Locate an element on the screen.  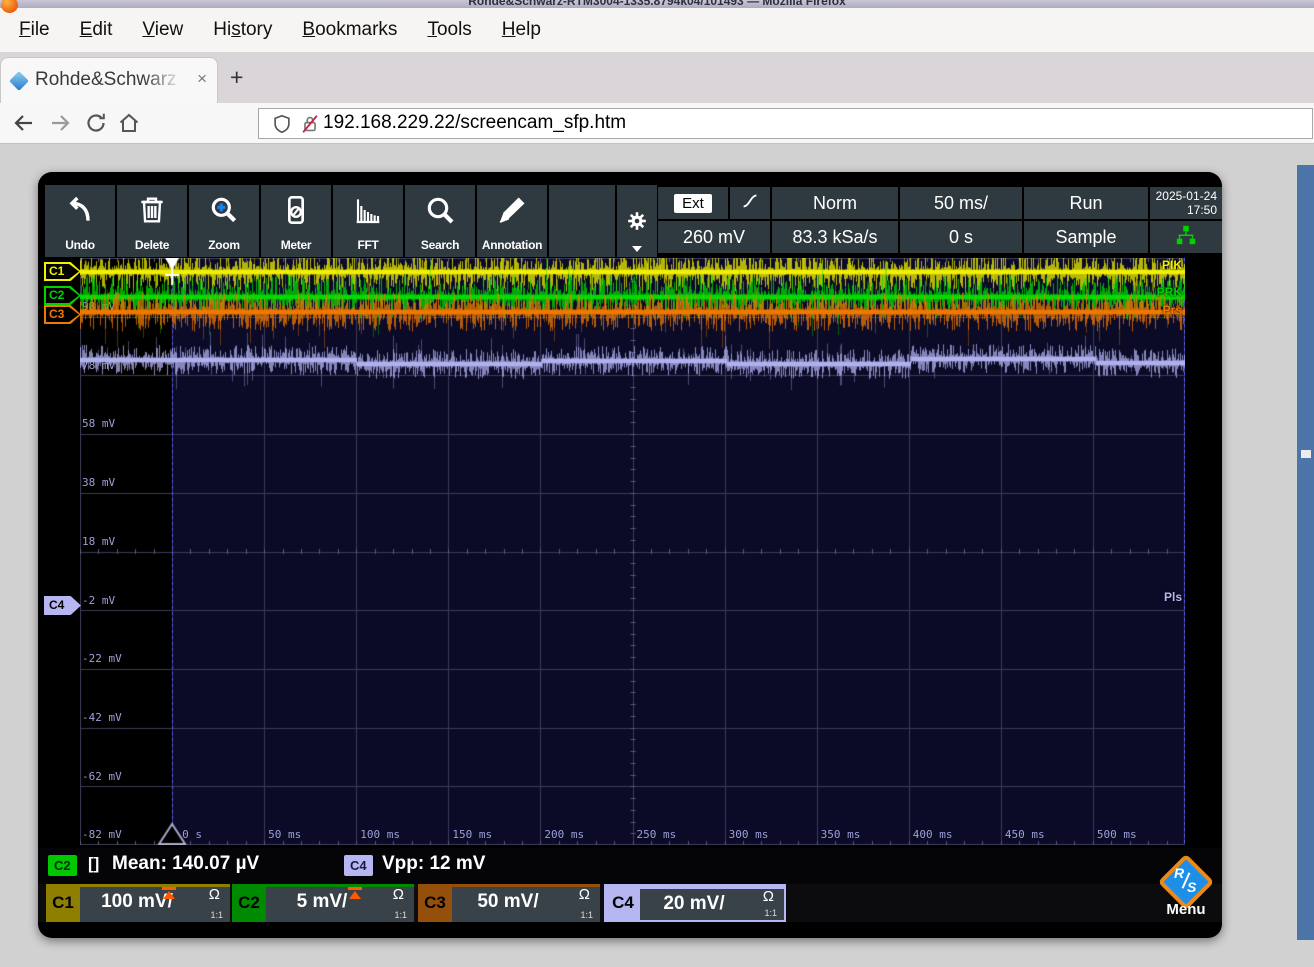
toolbar-button-label: Meter is located at coordinates (296, 245).